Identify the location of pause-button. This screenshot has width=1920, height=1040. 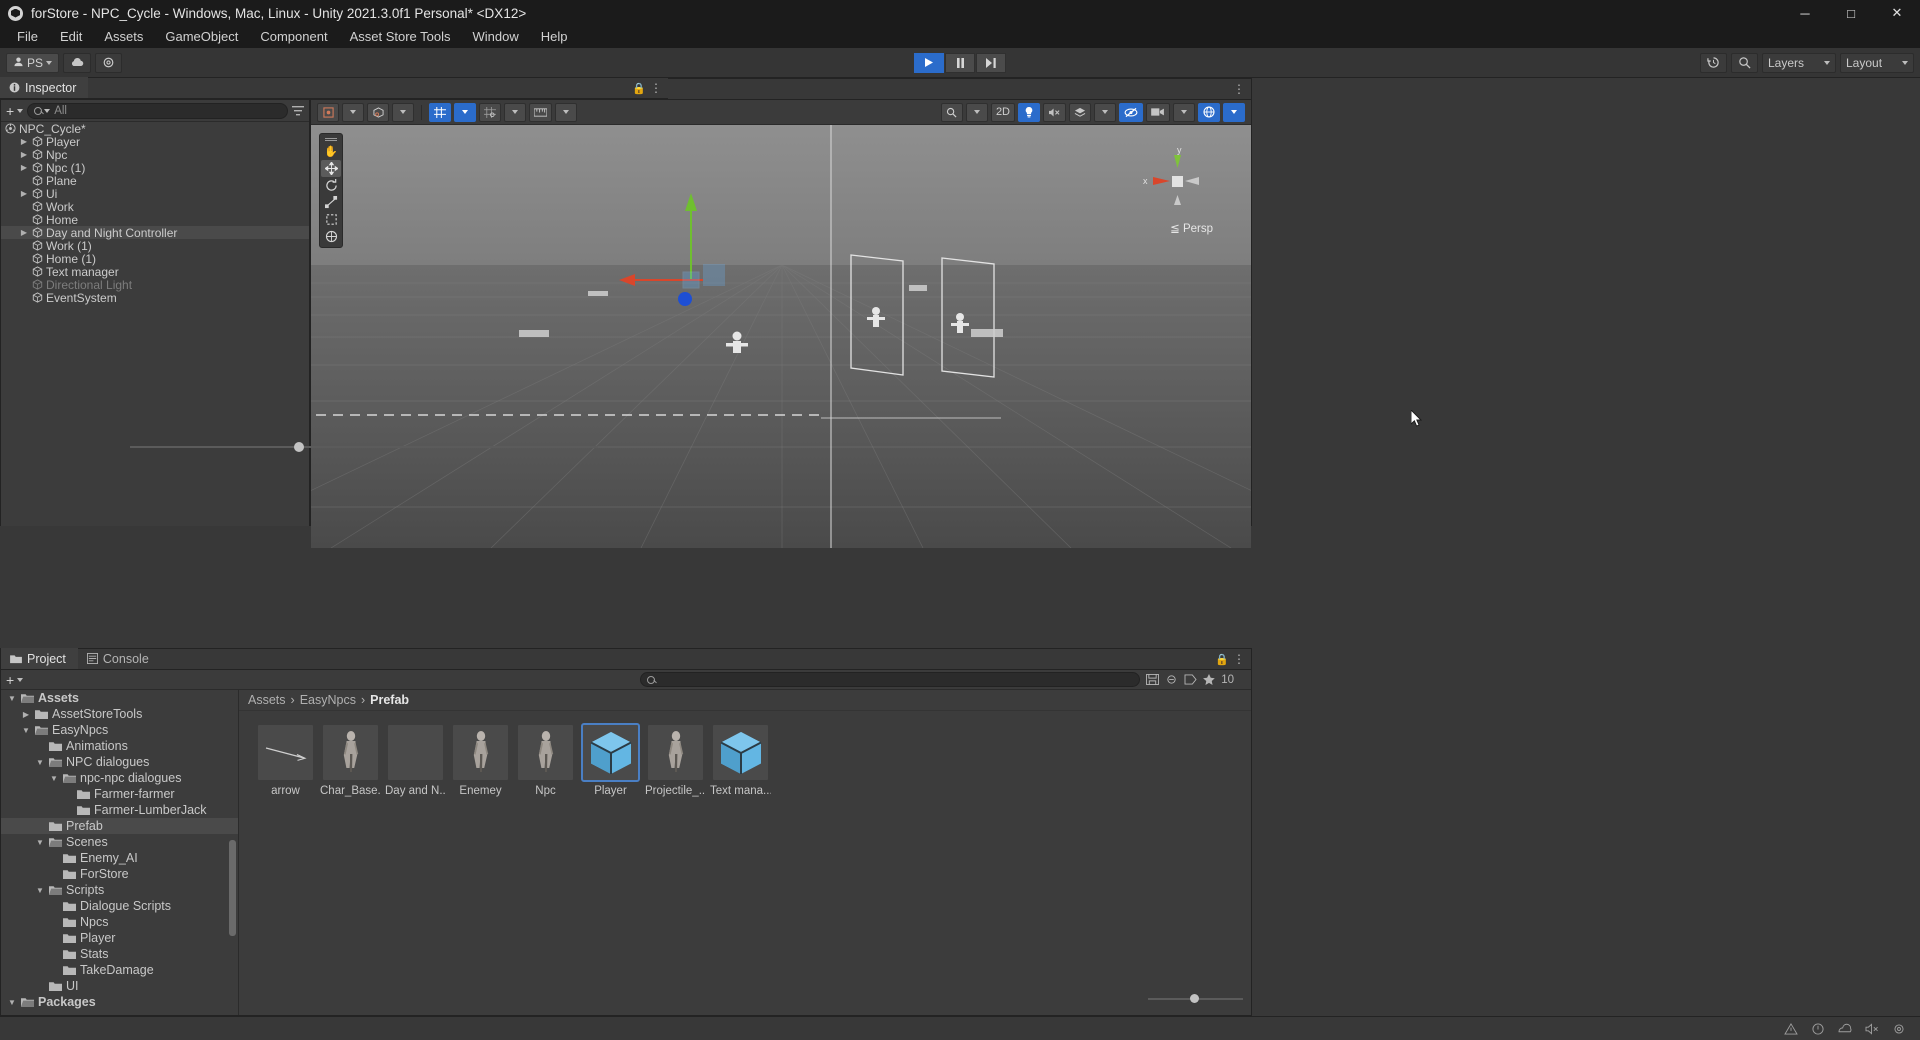
(960, 62).